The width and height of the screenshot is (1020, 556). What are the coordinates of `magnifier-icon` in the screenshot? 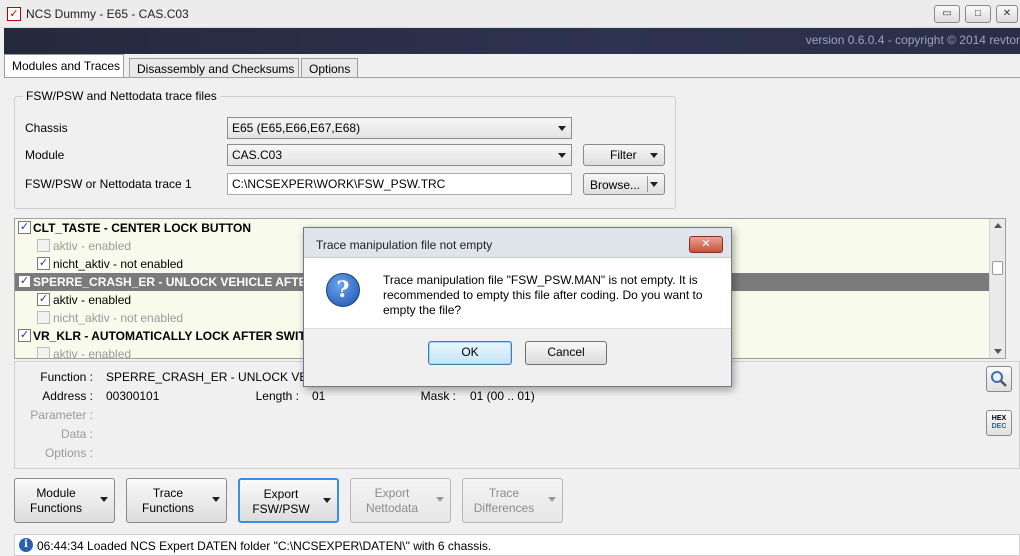 It's located at (999, 379).